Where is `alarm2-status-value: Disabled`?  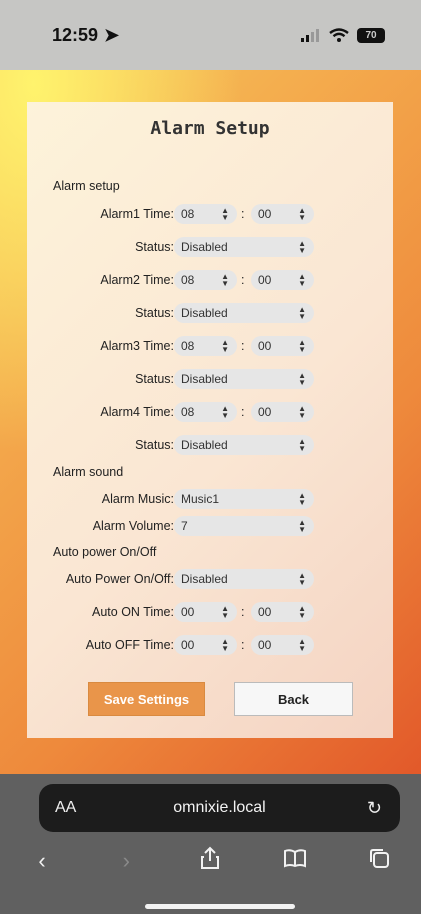
alarm2-status-value: Disabled is located at coordinates (204, 313).